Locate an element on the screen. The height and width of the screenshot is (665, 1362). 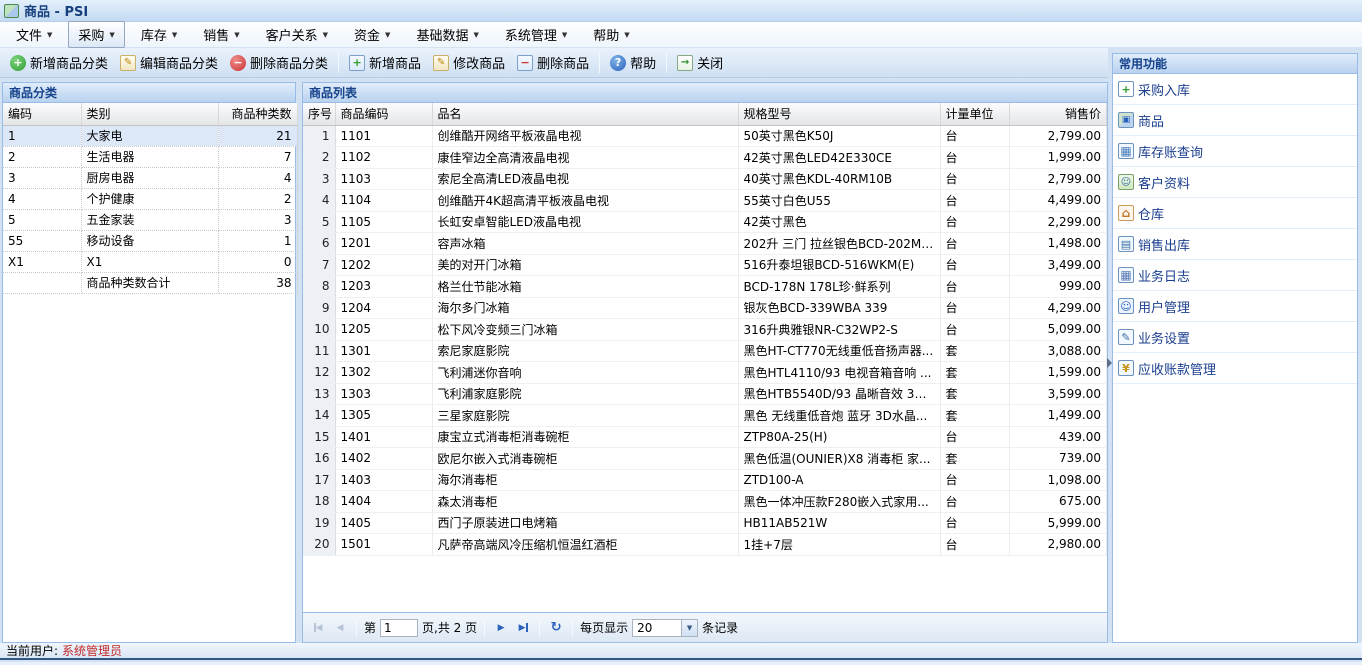
help-button-label: 帮助 is located at coordinates (643, 64).